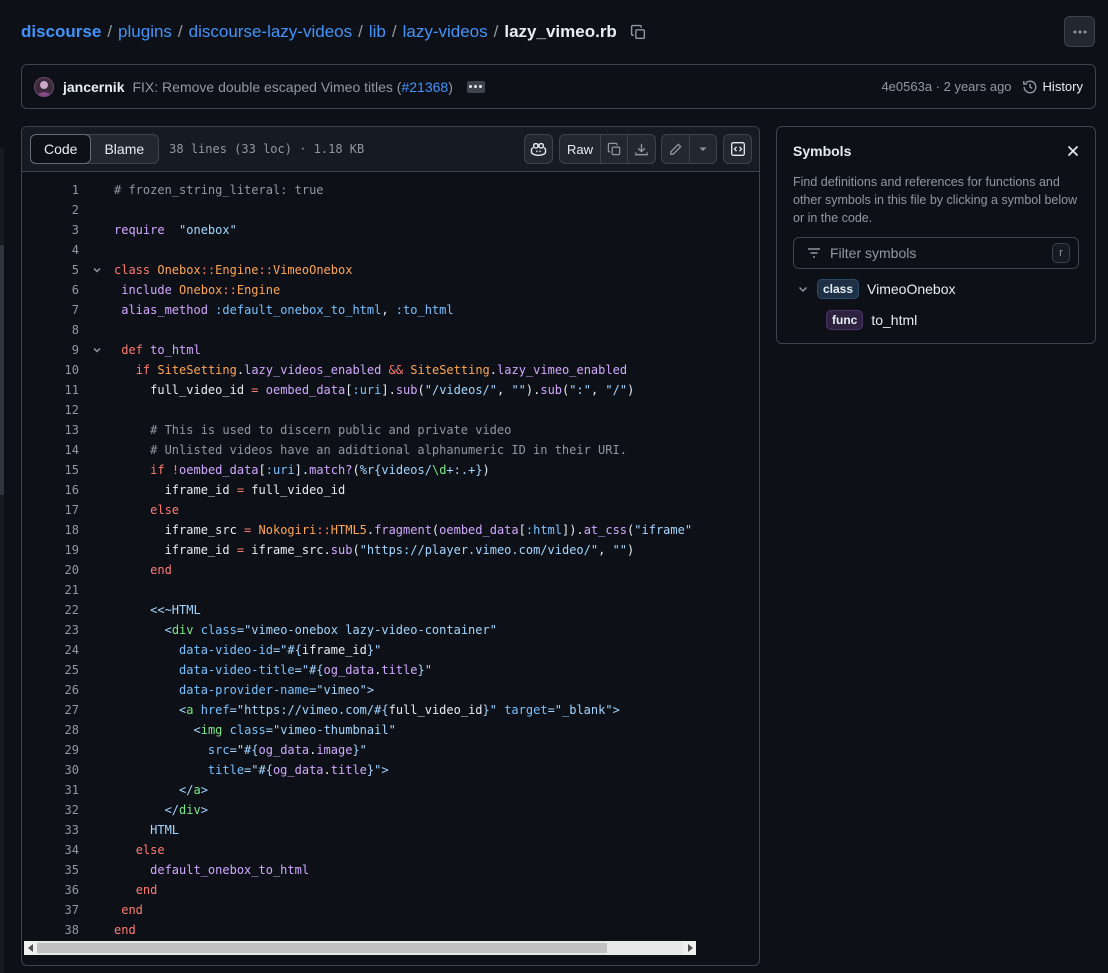 The height and width of the screenshot is (973, 1108). What do you see at coordinates (93, 87) in the screenshot?
I see `commit-author: jancernik` at bounding box center [93, 87].